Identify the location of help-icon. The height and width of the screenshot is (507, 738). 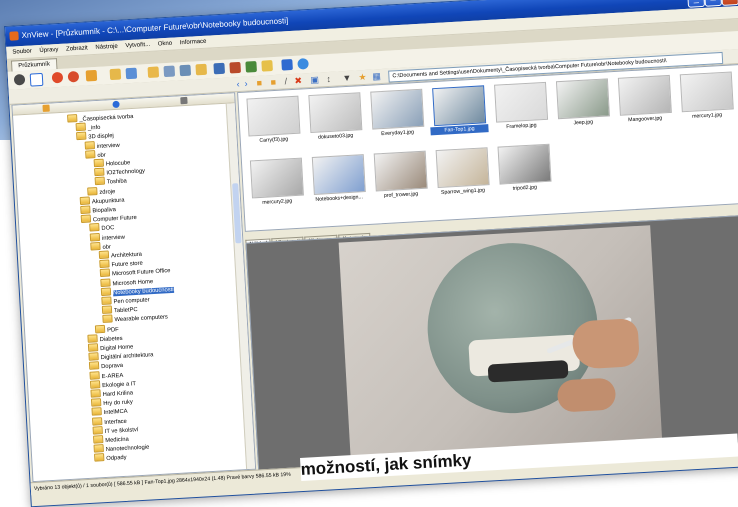
(287, 64).